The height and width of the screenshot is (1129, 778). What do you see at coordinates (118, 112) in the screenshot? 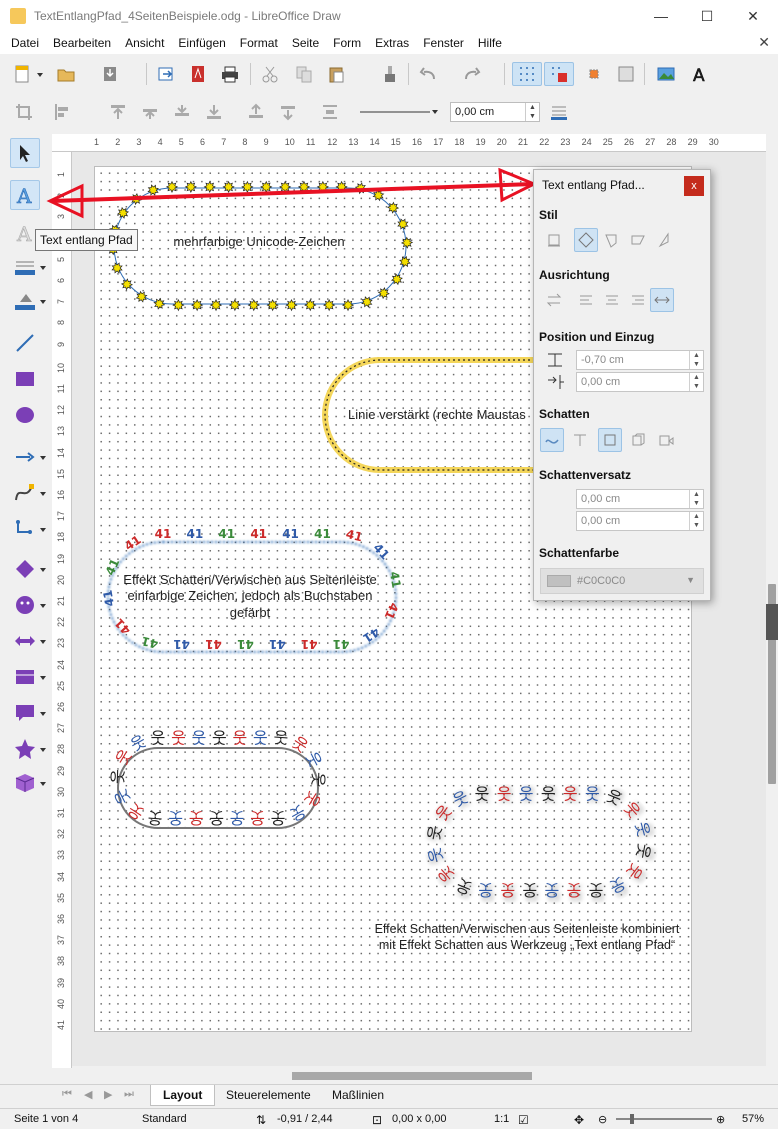
I see `bring-front-button` at bounding box center [118, 112].